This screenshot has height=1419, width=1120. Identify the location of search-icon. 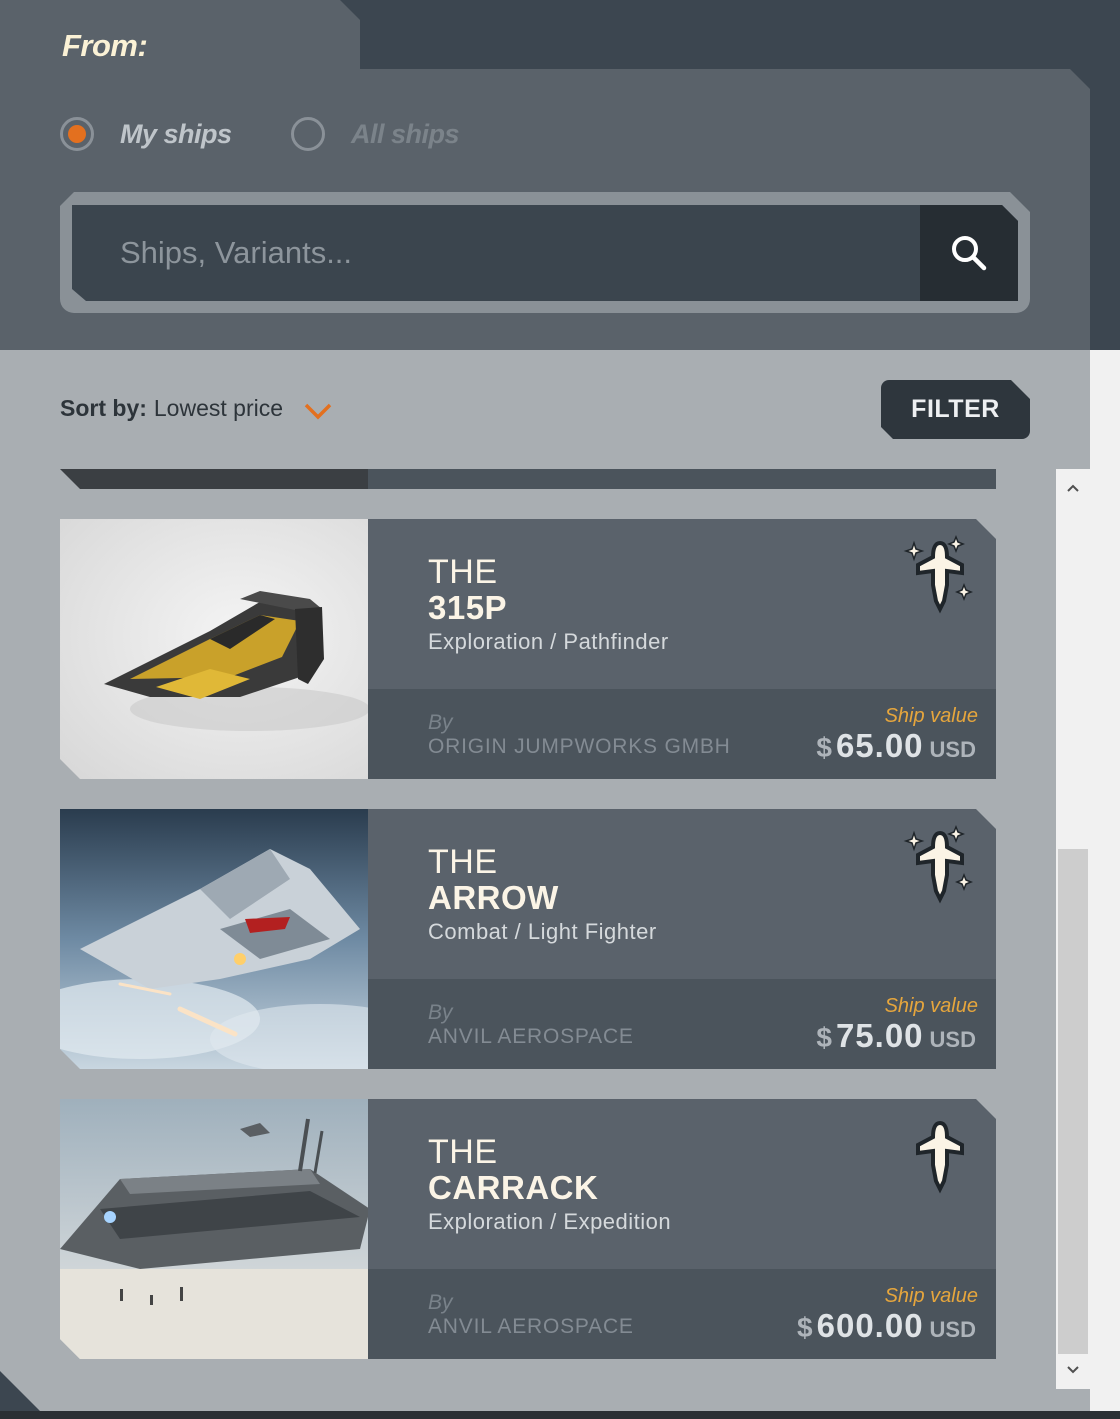
(969, 253).